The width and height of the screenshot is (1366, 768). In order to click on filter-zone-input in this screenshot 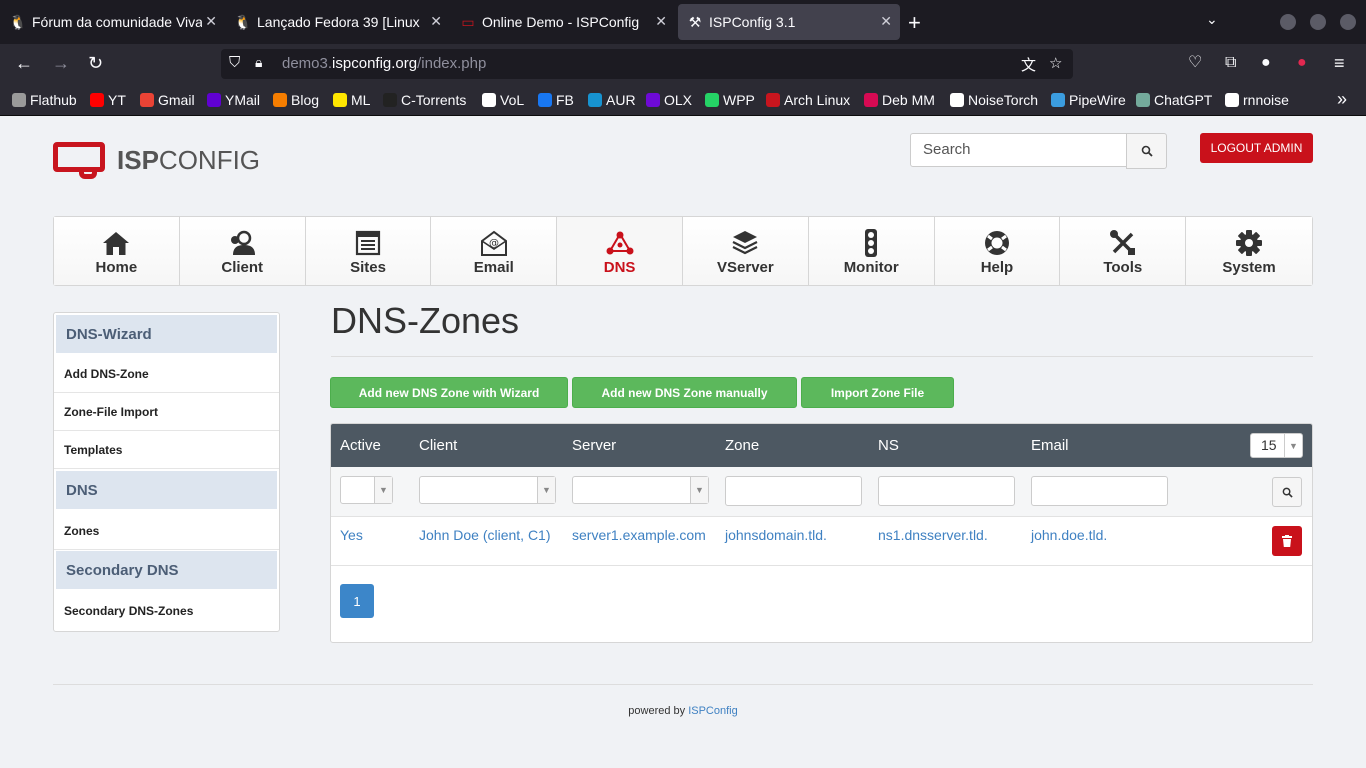, I will do `click(793, 491)`.